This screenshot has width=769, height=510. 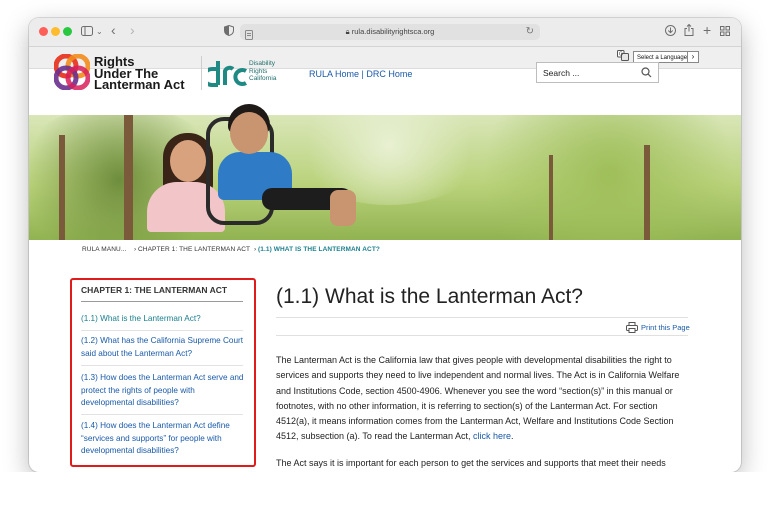 I want to click on print-page-label: Print this Page, so click(x=665, y=327).